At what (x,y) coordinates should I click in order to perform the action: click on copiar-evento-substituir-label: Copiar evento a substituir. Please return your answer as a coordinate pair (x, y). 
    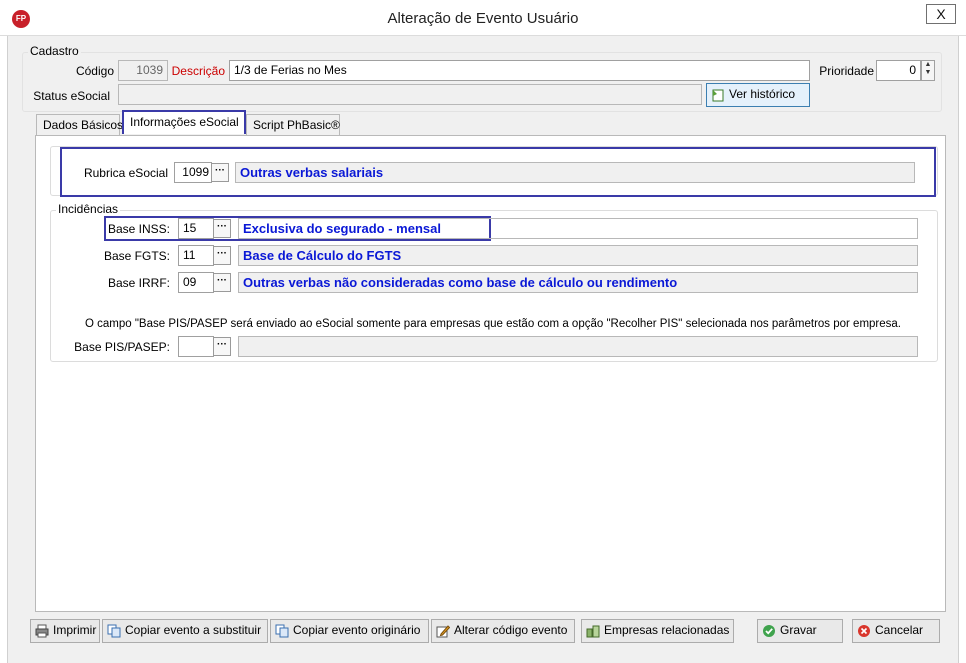
    Looking at the image, I should click on (193, 630).